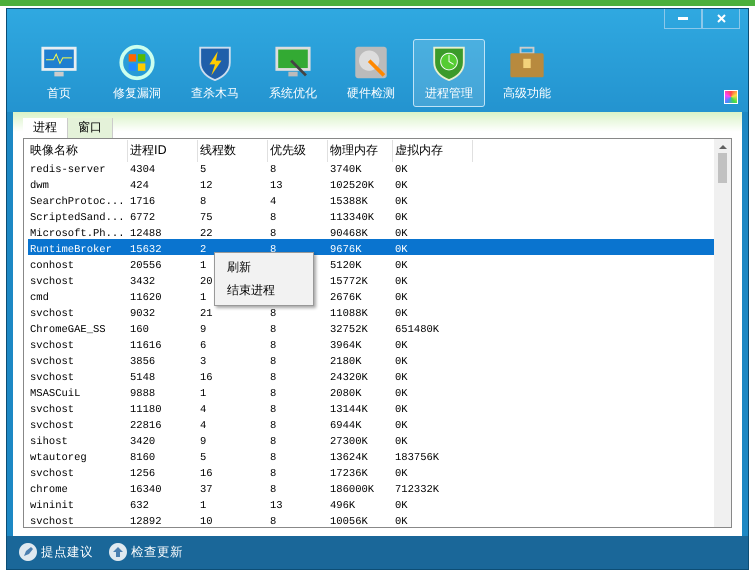 The image size is (755, 572). Describe the element at coordinates (142, 282) in the screenshot. I see `table-cell-text: 3432` at that location.